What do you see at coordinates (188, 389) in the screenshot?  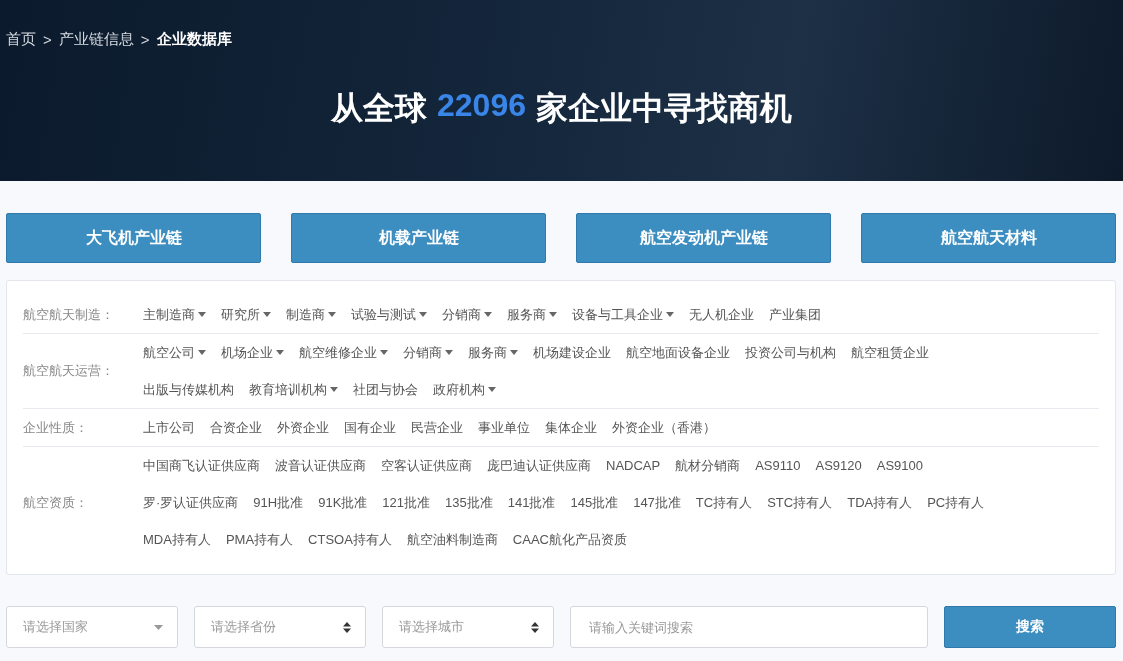 I see `filter-option: 出版与传媒机构` at bounding box center [188, 389].